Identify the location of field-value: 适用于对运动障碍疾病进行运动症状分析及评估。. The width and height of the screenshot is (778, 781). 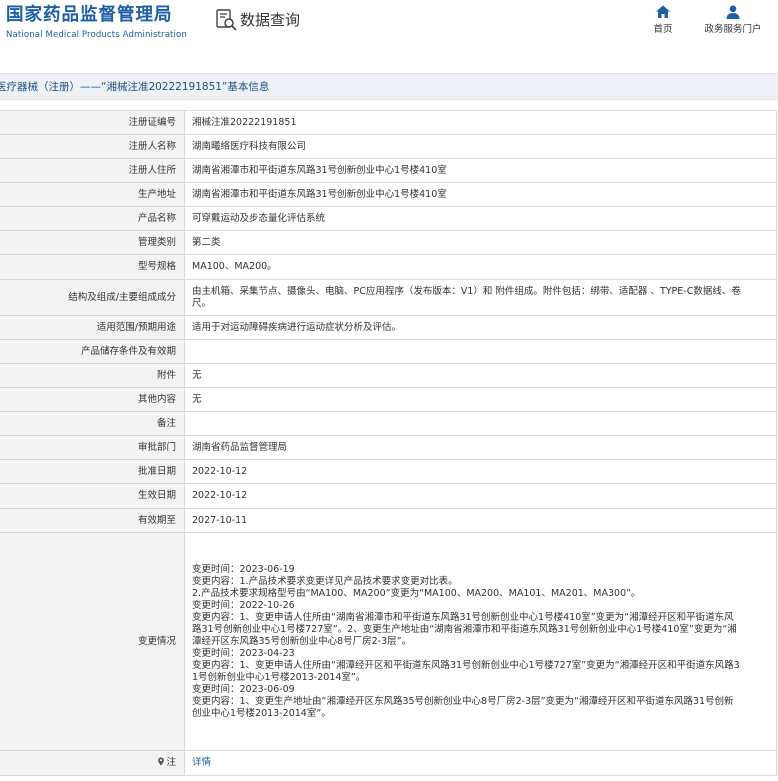
(480, 327).